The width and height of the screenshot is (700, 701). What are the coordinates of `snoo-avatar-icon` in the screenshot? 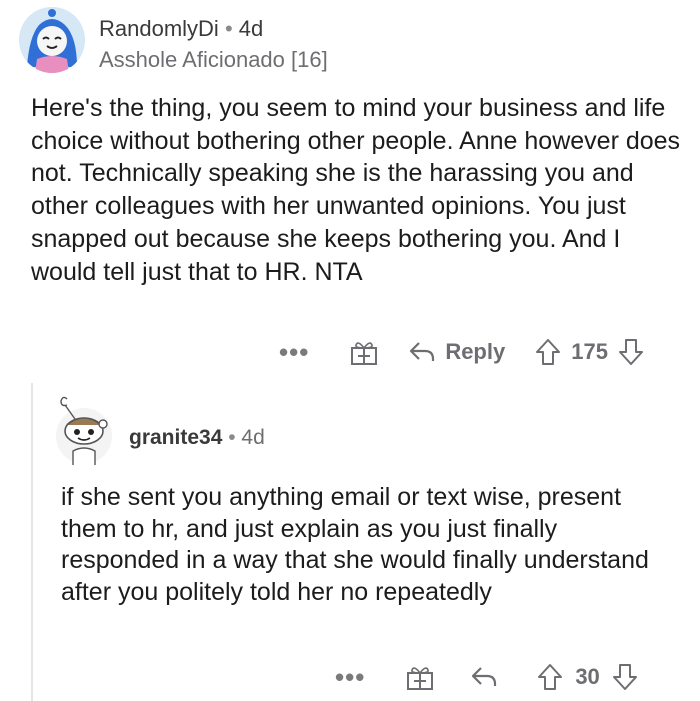 It's located at (52, 40).